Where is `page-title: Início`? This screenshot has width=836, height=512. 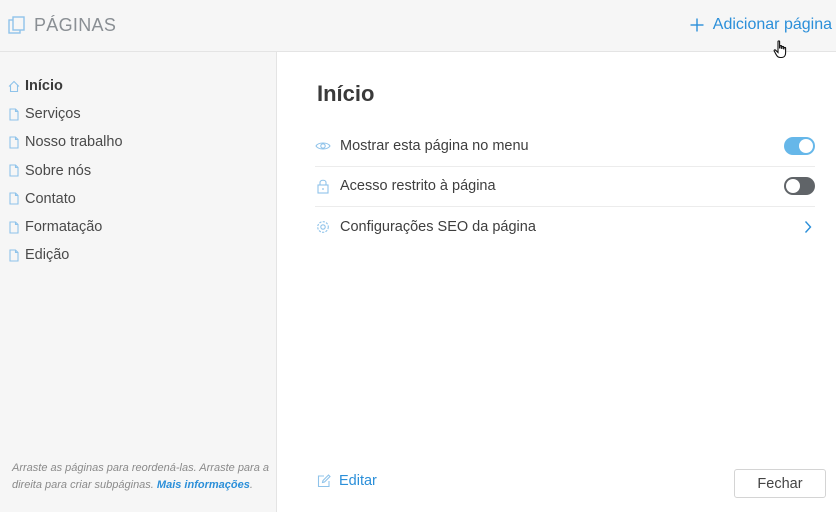
page-title: Início is located at coordinates (346, 93).